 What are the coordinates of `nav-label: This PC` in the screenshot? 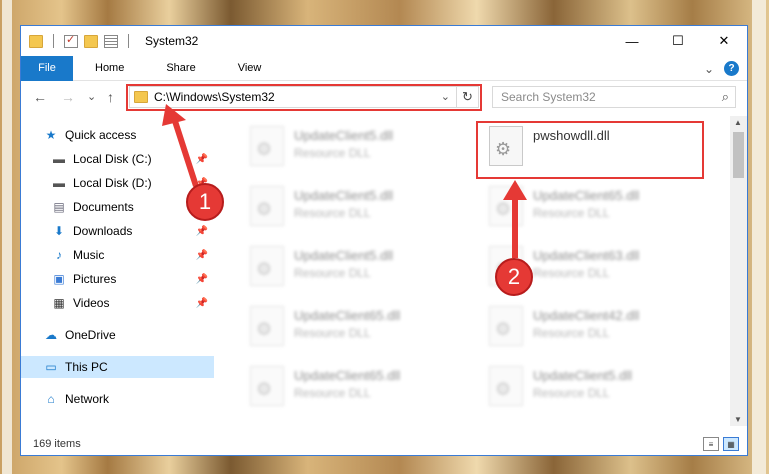 It's located at (86, 367).